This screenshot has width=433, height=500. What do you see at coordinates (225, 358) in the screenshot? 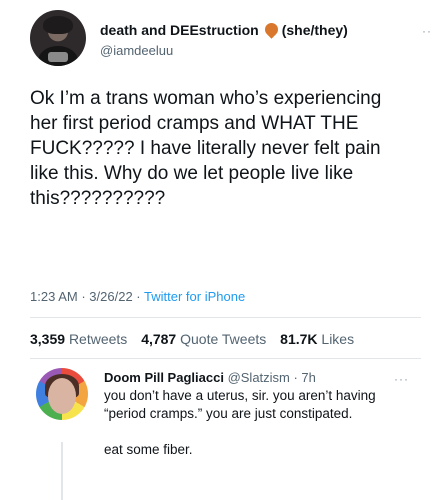
I see `divider-bottom` at bounding box center [225, 358].